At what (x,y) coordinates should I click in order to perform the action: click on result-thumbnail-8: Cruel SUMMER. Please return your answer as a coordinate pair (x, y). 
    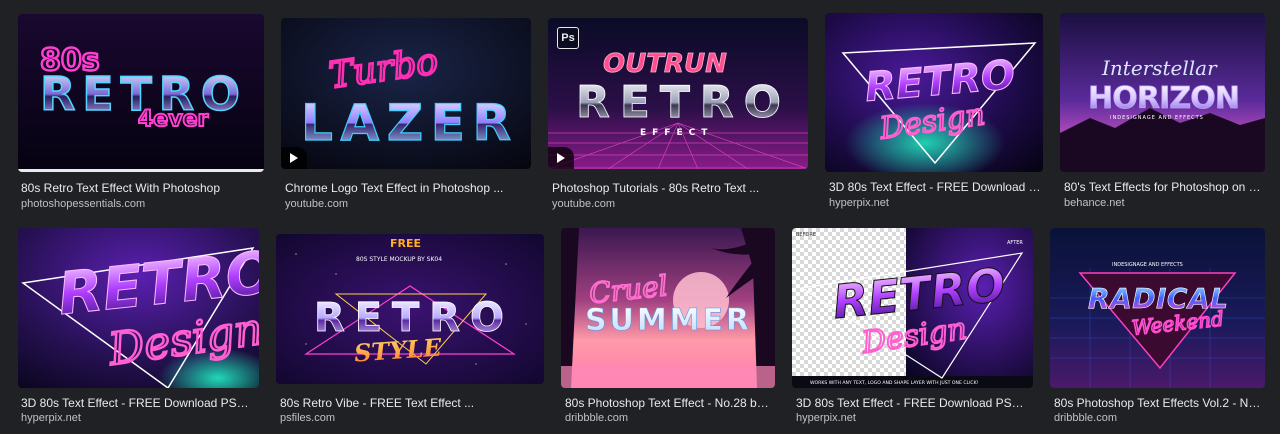
    Looking at the image, I should click on (668, 308).